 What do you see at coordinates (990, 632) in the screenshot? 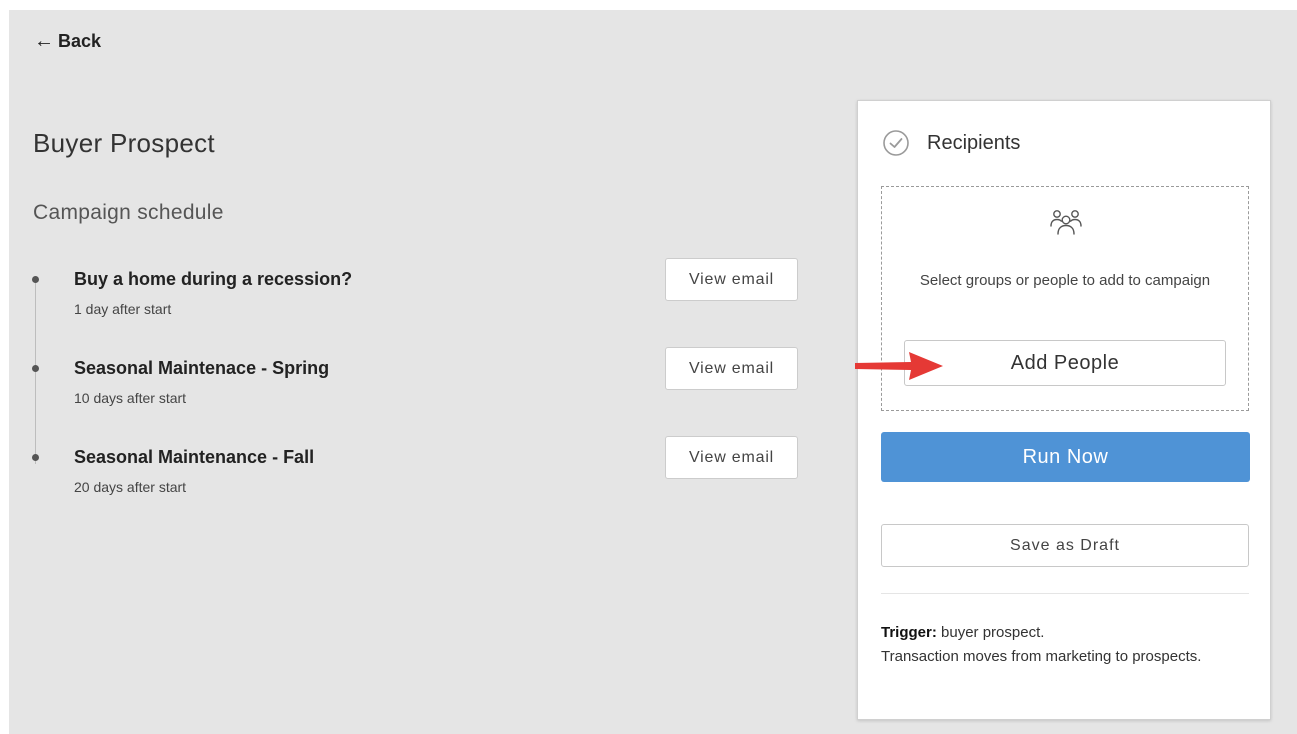
I see `trigger-value: buyer prospect.` at bounding box center [990, 632].